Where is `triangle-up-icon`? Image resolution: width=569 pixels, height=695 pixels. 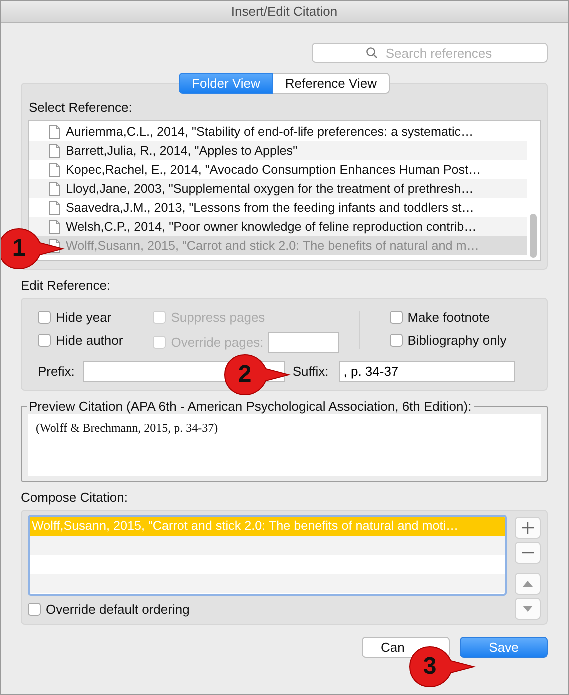
triangle-up-icon is located at coordinates (528, 584).